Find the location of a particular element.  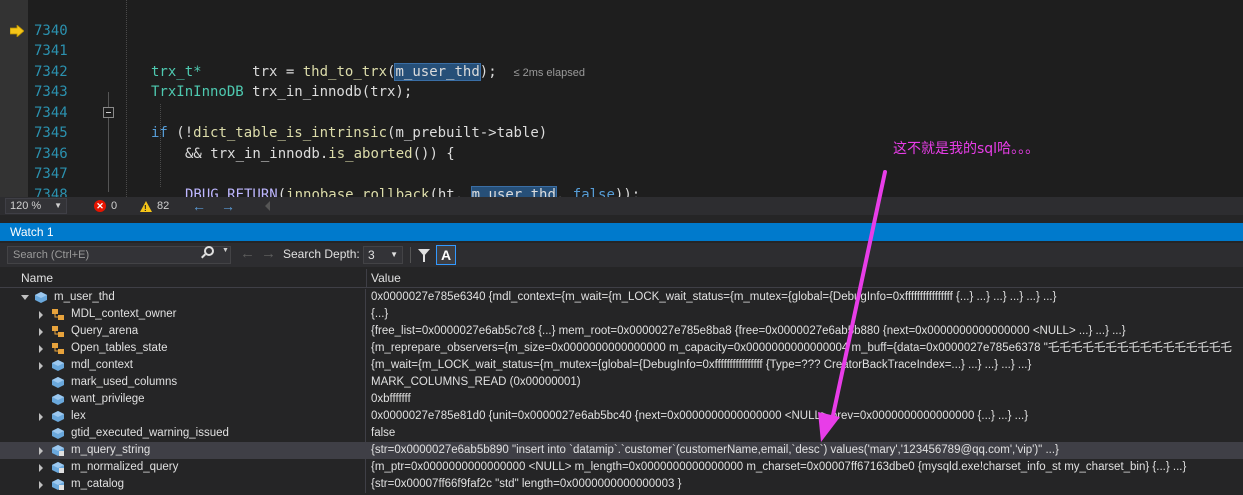

annotation-text: 这不就是我的sql哈。。。 is located at coordinates (966, 149).